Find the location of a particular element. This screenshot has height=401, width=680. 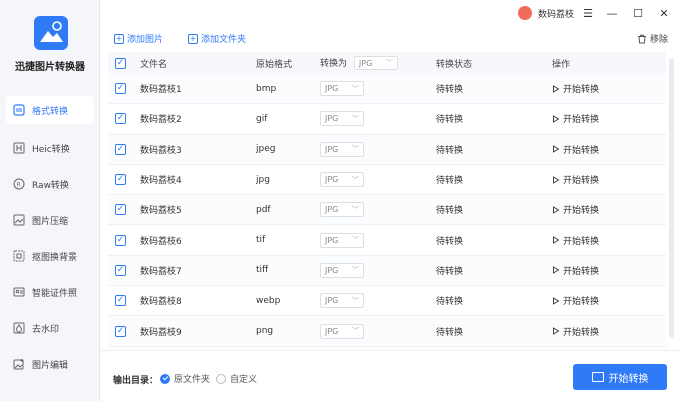

scrollbar-thumb is located at coordinates (671, 198).